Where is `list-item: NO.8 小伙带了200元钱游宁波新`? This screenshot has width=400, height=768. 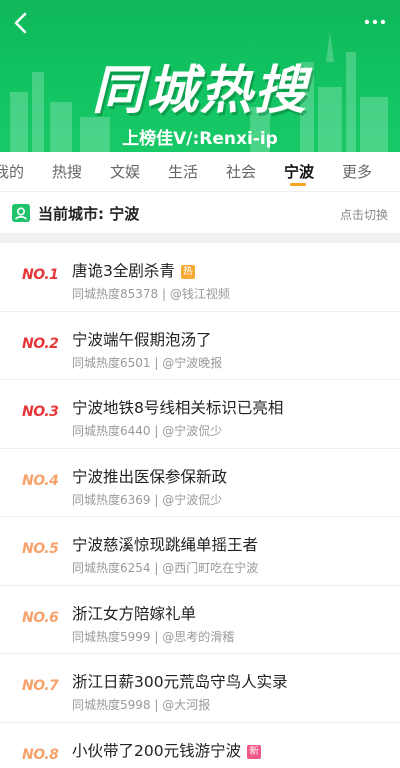
list-item: NO.8 小伙带了200元钱游宁波新 is located at coordinates (200, 745).